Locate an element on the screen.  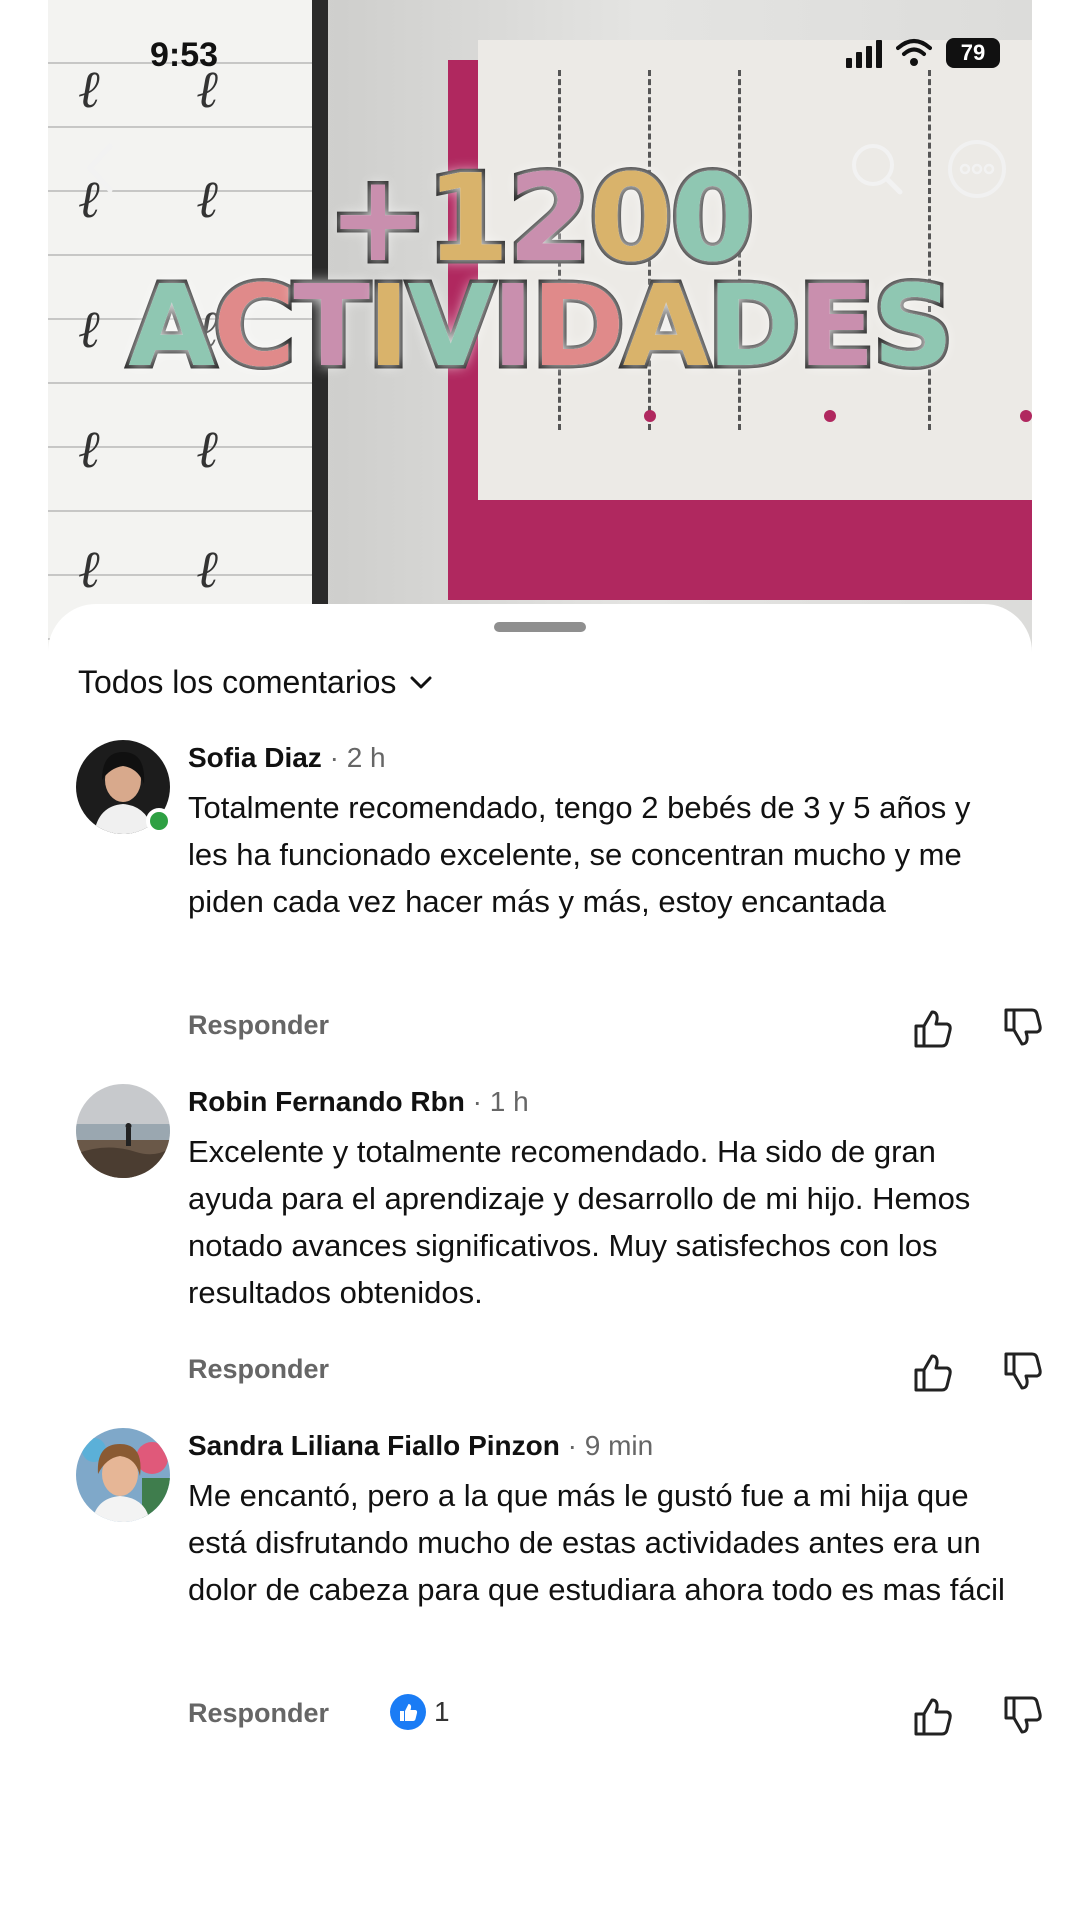
title-letter: C is located at coordinates (254, 327).